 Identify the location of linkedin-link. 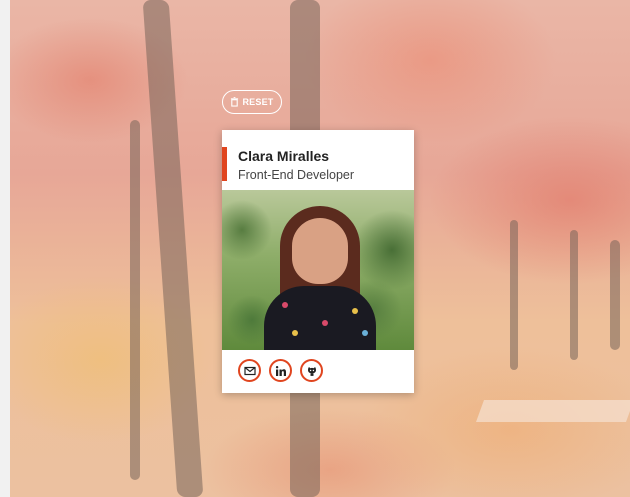
(280, 370).